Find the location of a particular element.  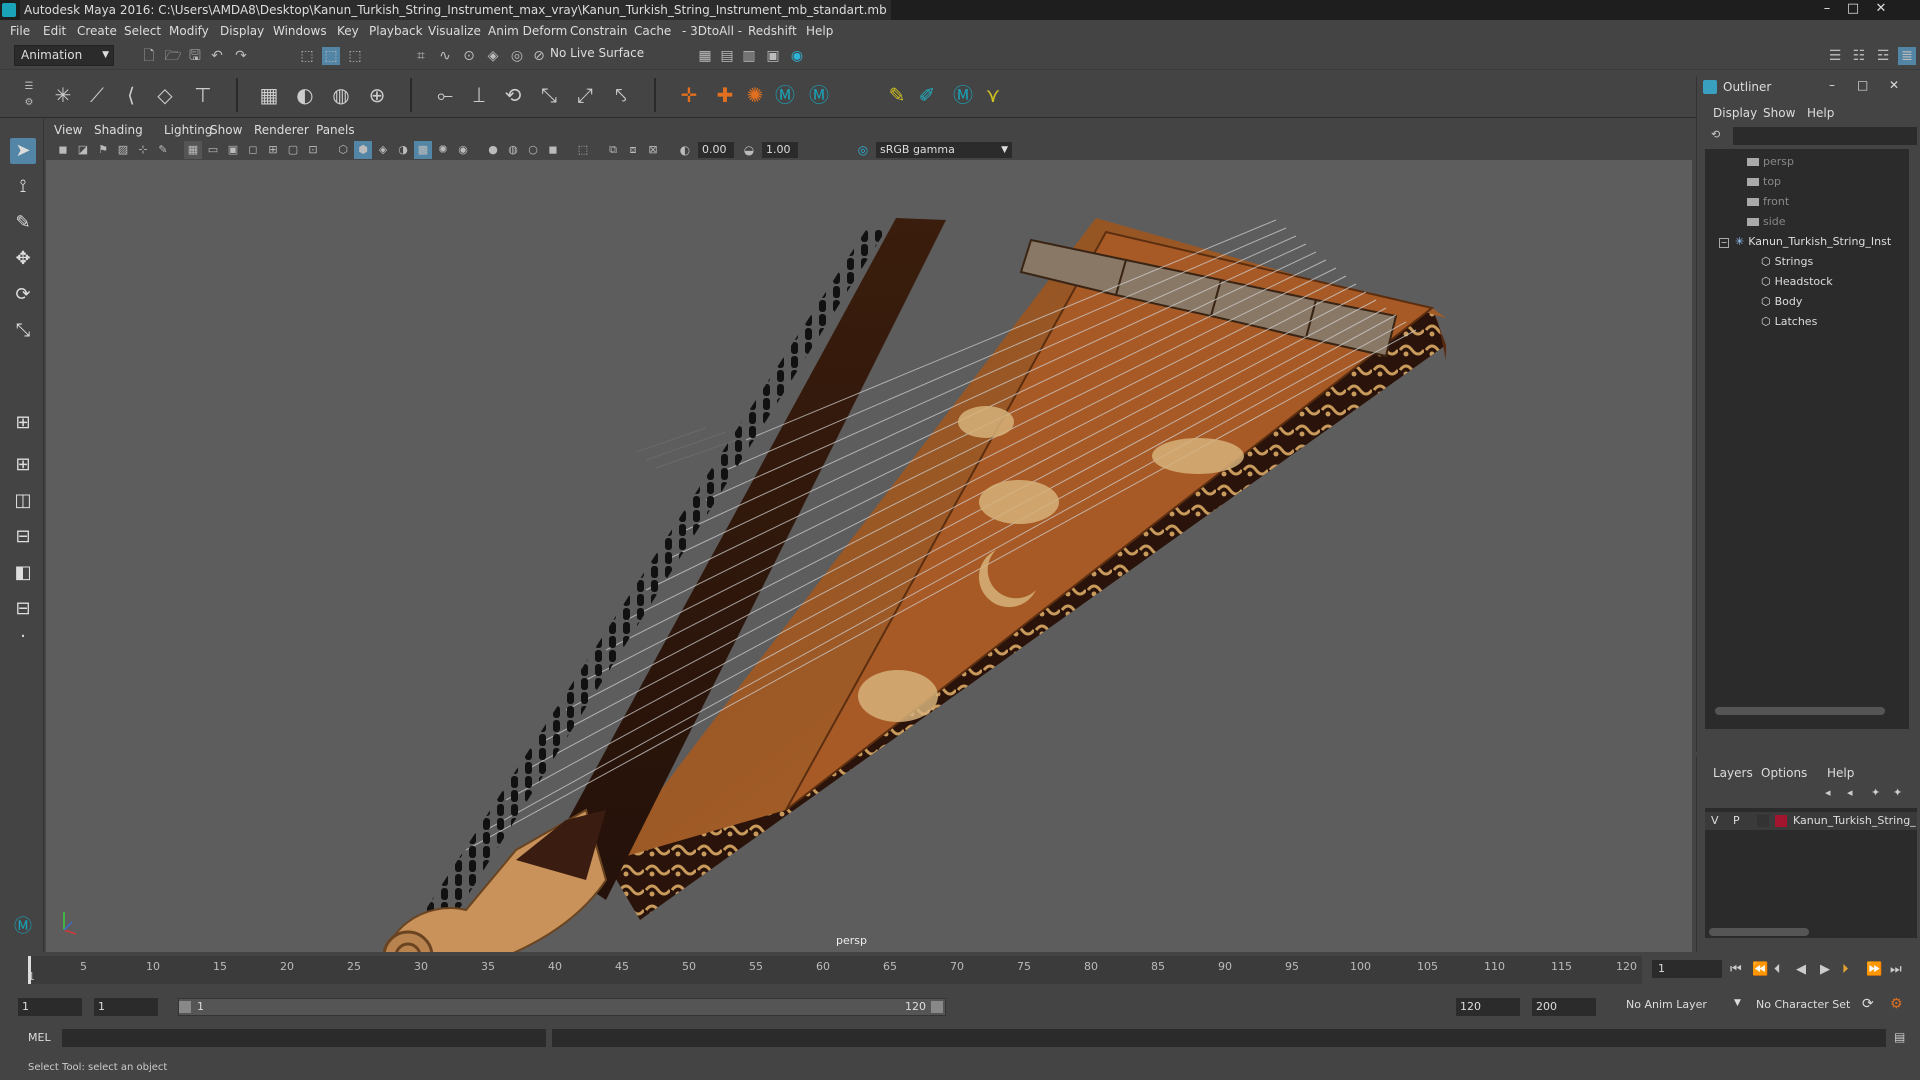

new-layer-selected-icon: ✦ is located at coordinates (1897, 792).